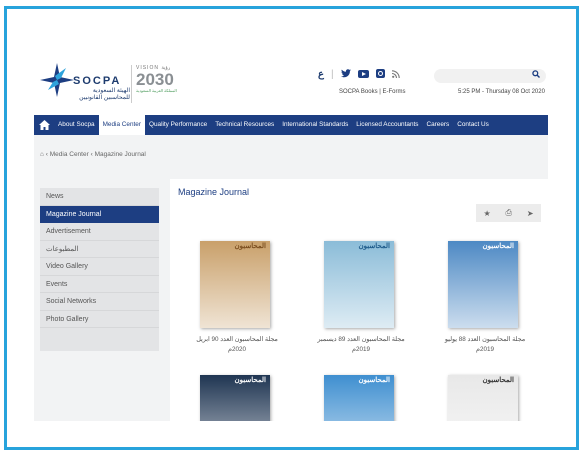 The image size is (586, 453). What do you see at coordinates (530, 213) in the screenshot?
I see `share-icon: ➤` at bounding box center [530, 213].